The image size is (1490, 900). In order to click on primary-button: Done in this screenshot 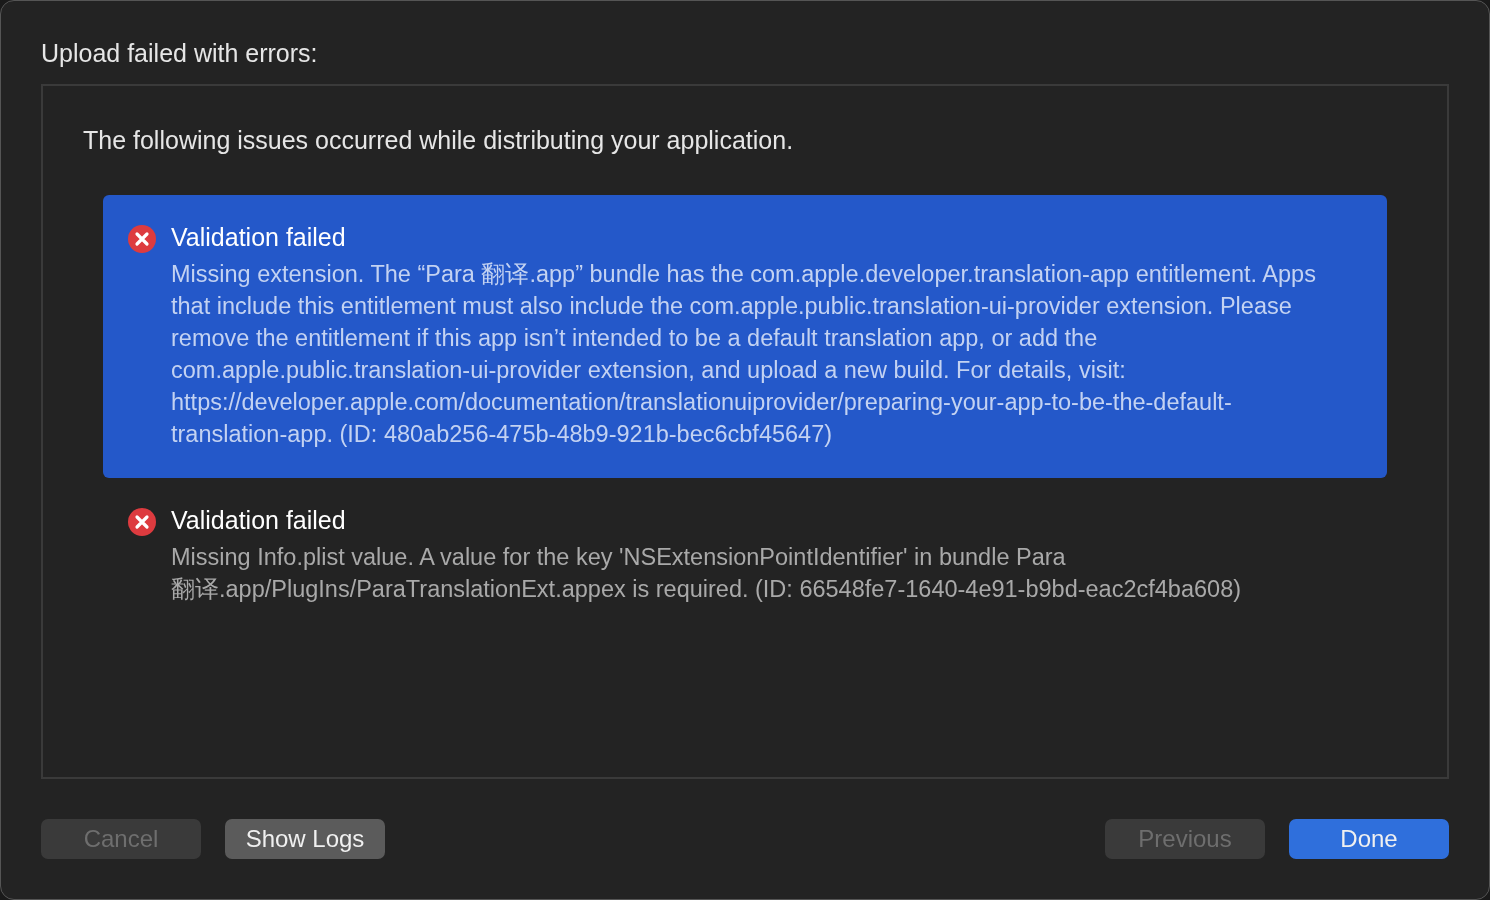, I will do `click(1369, 839)`.